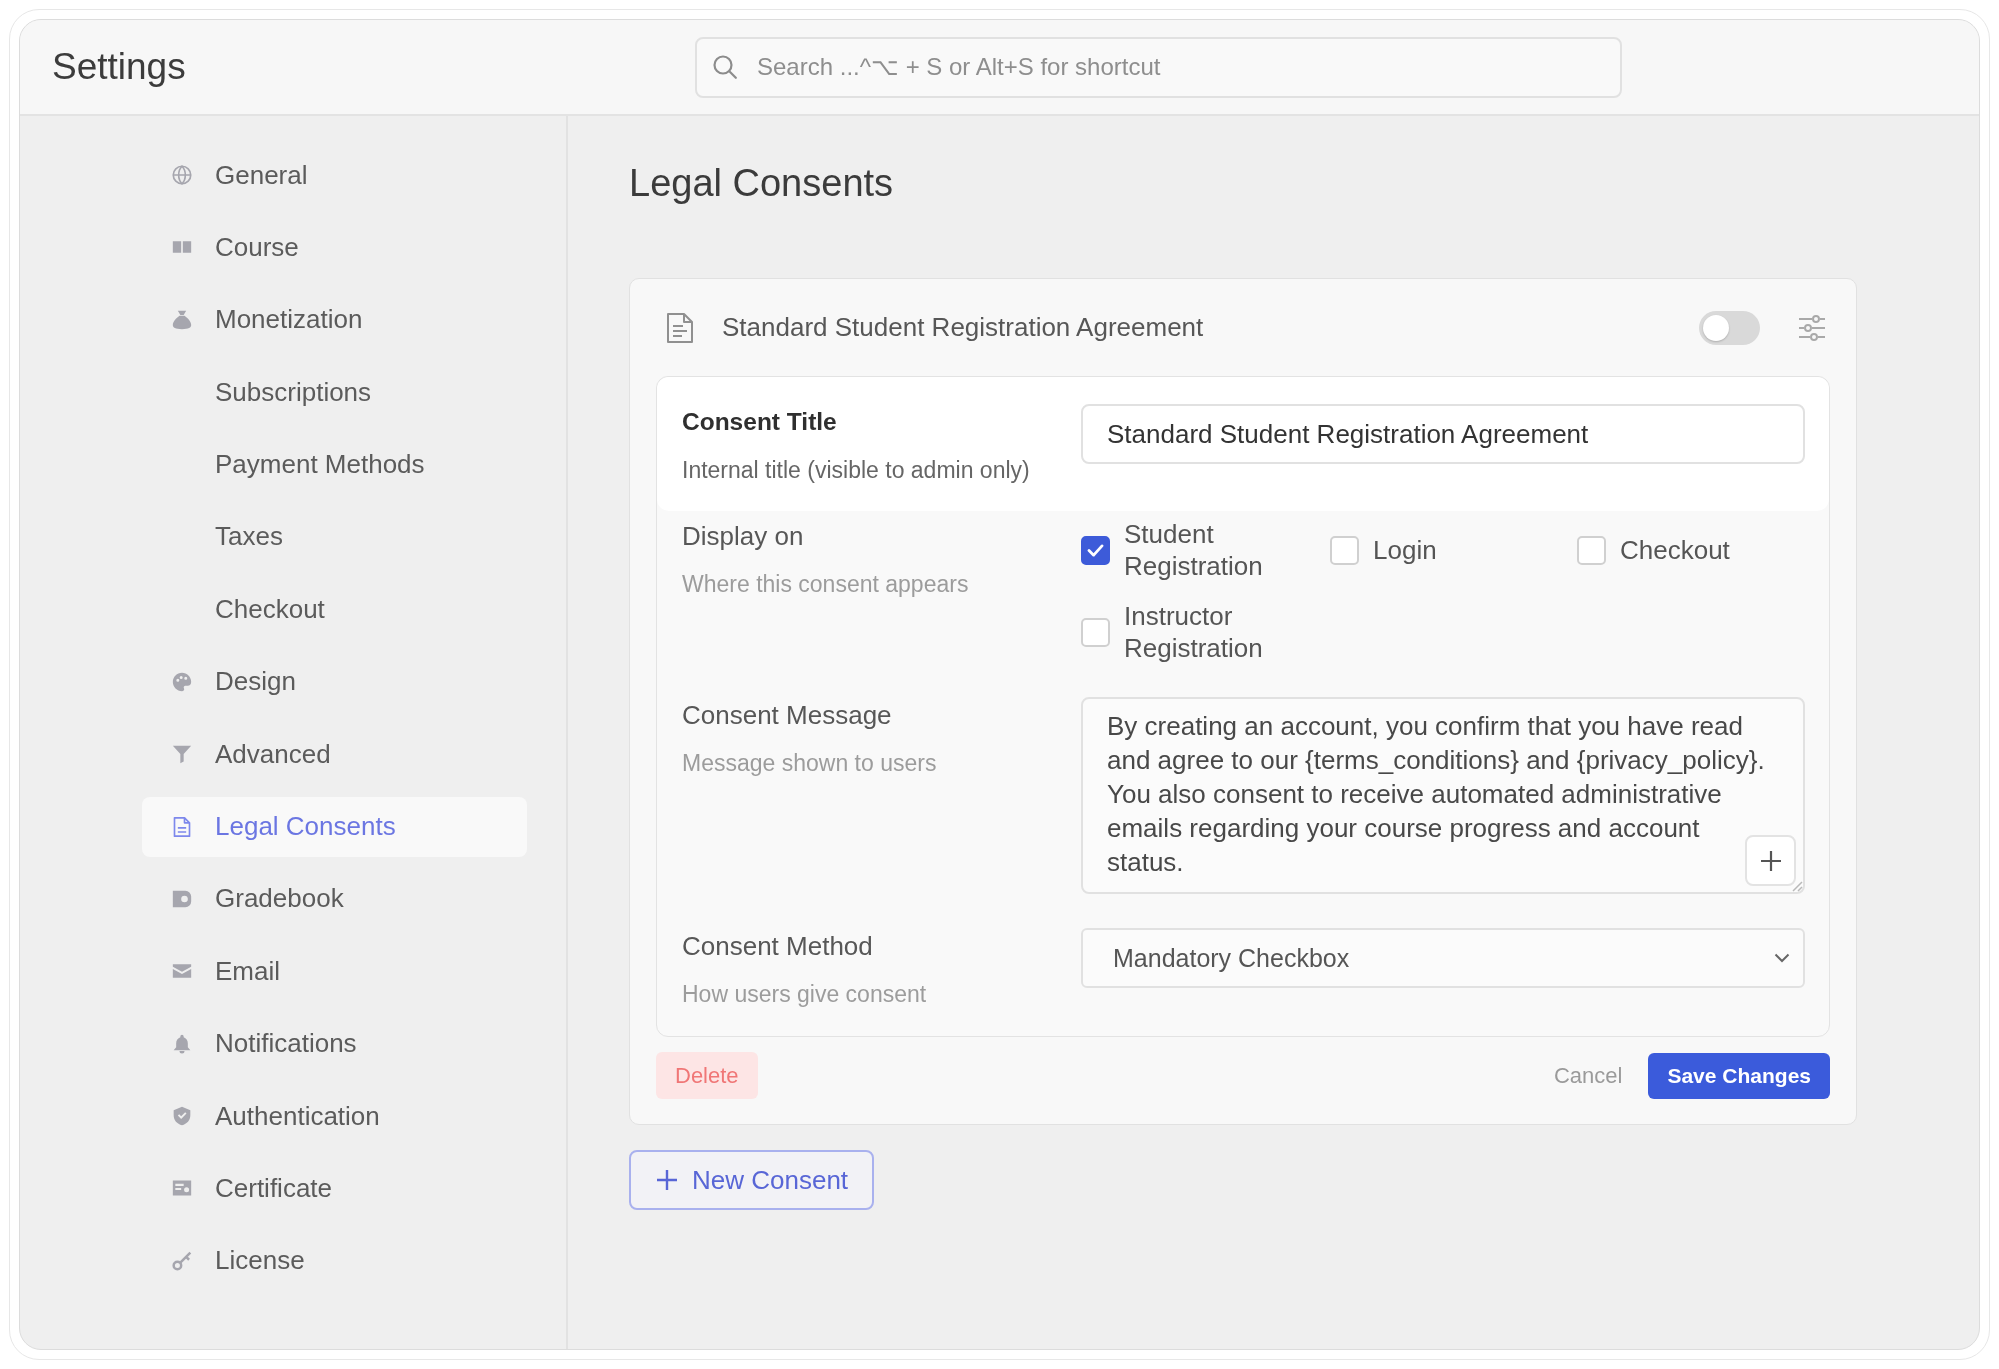 The image size is (1999, 1369). I want to click on notebook-icon, so click(182, 898).